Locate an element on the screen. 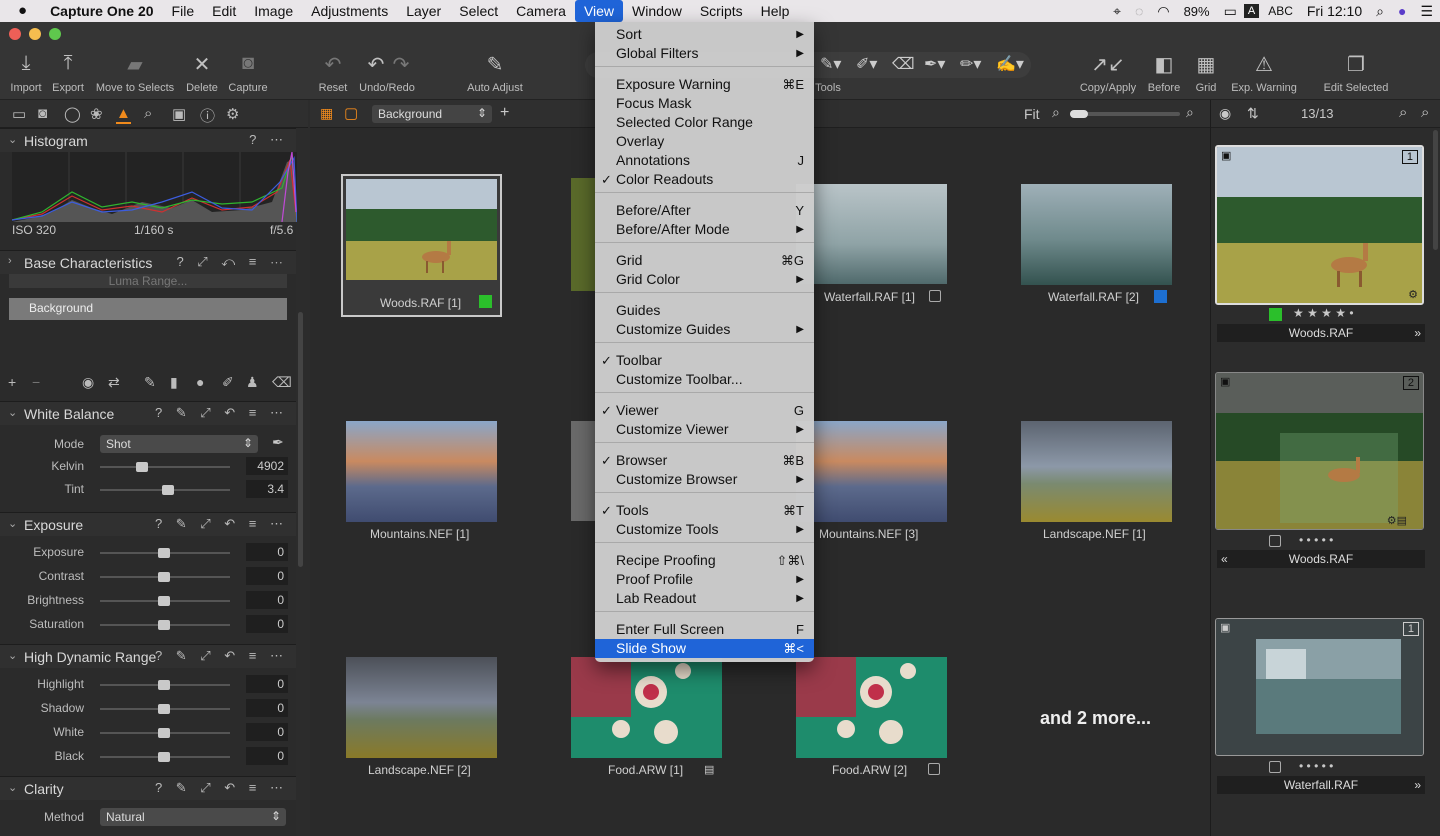 The image size is (1440, 836). app-menu: Capture One 20 is located at coordinates (101, 11).